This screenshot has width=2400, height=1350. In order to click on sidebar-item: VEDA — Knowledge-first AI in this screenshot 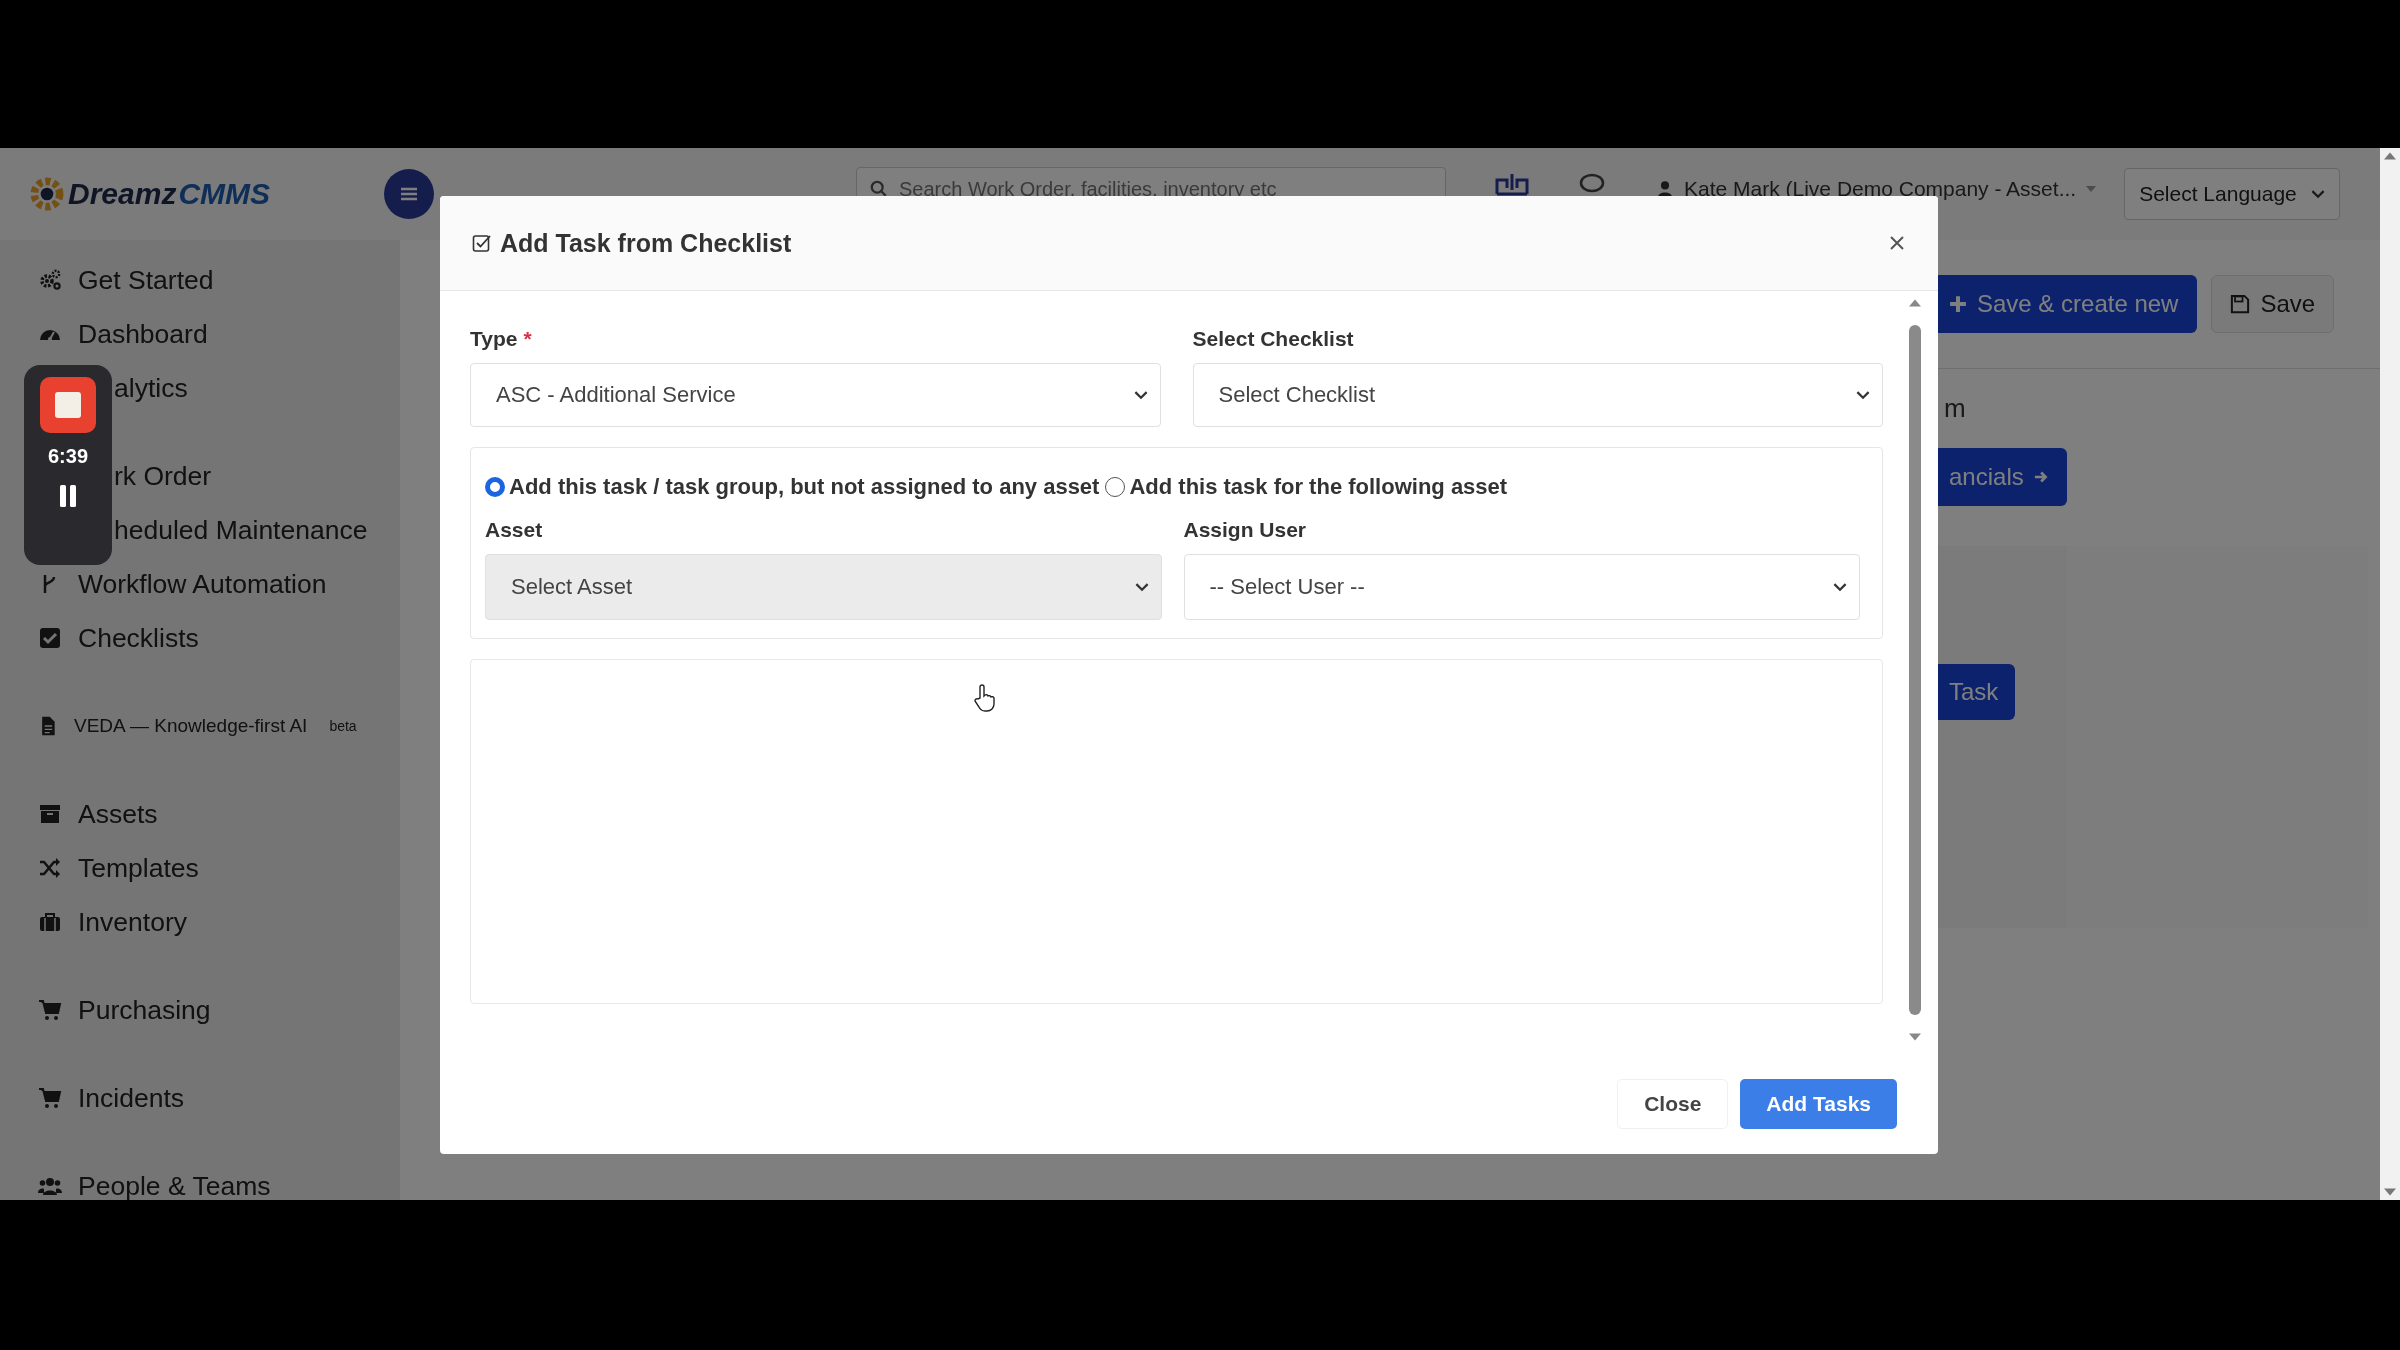, I will do `click(191, 726)`.